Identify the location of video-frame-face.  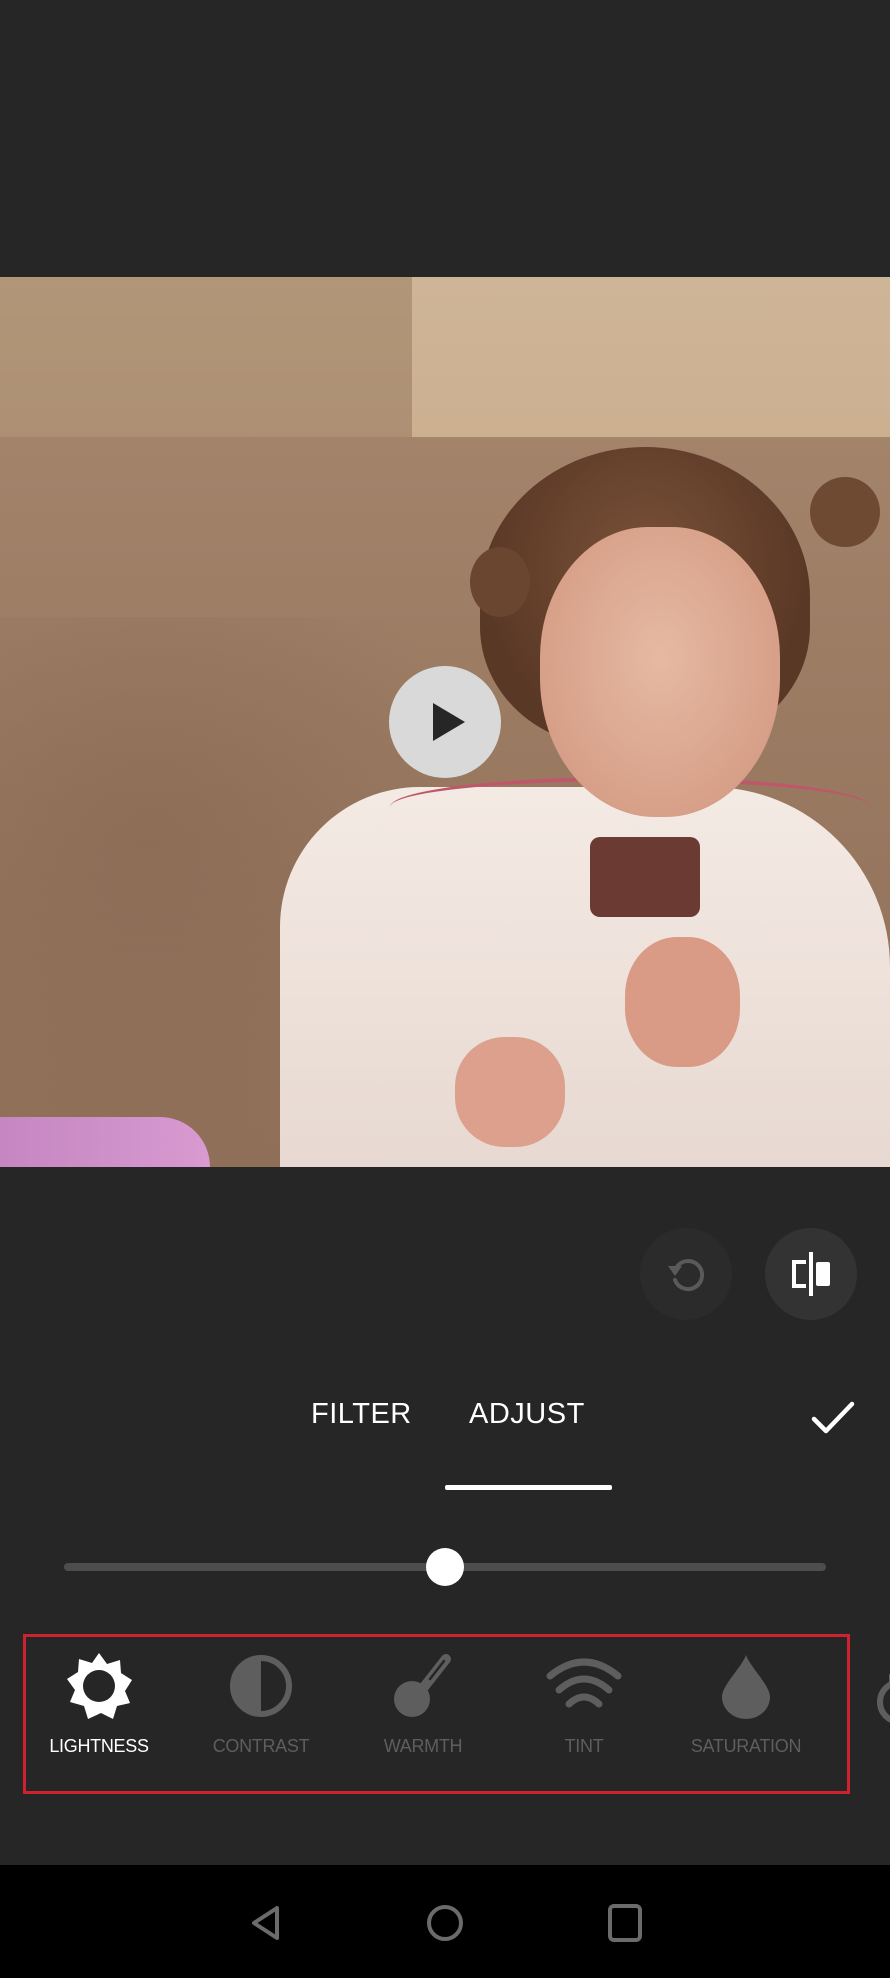
(660, 672).